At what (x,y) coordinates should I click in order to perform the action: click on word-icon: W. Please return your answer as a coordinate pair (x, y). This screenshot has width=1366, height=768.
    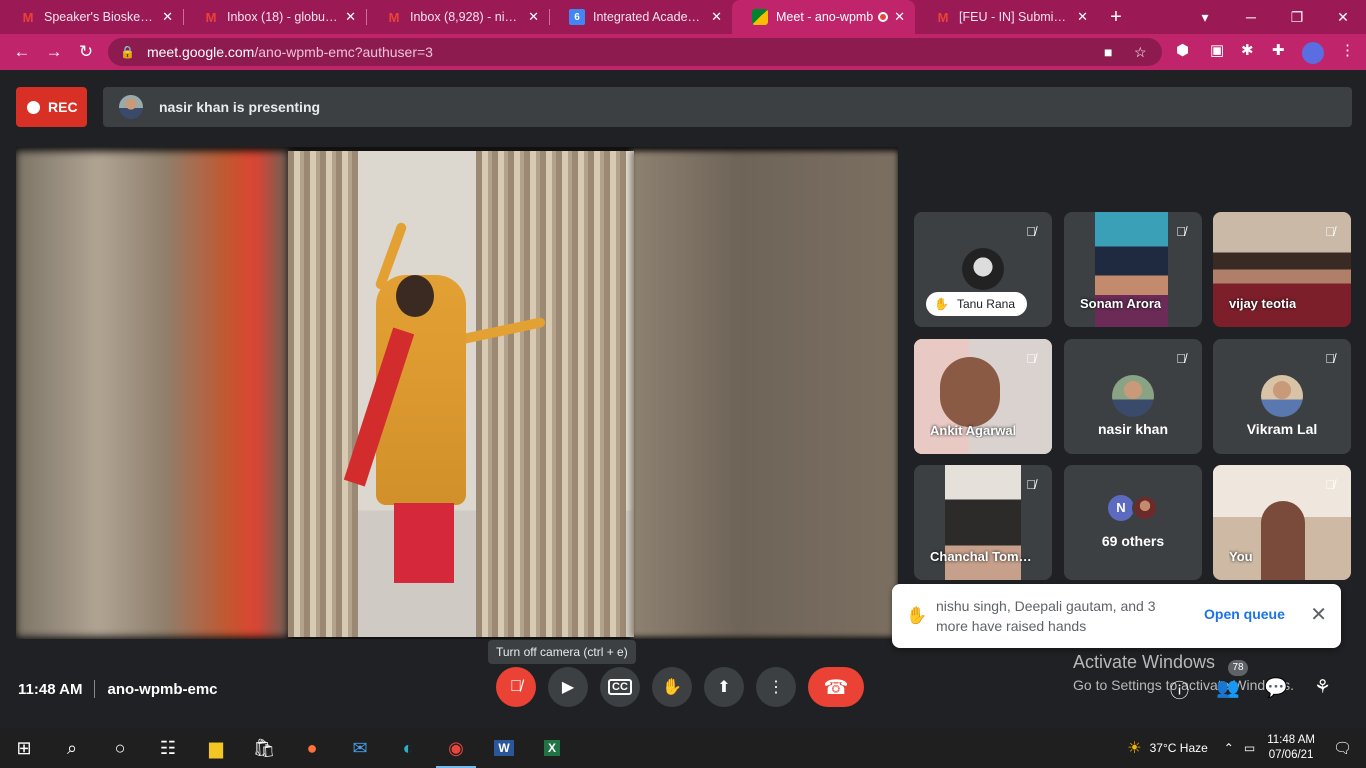
    Looking at the image, I should click on (504, 748).